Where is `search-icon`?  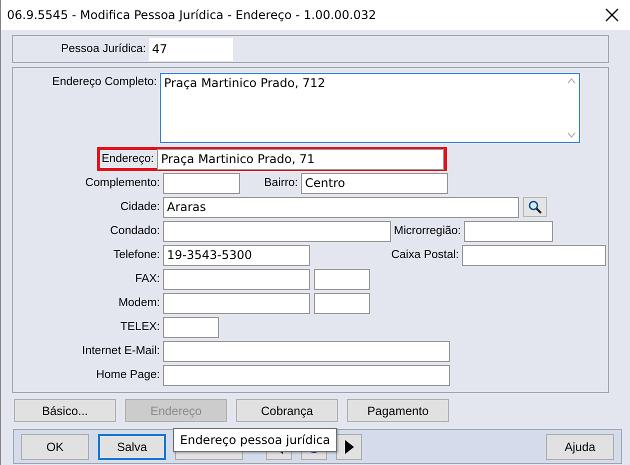 search-icon is located at coordinates (535, 207).